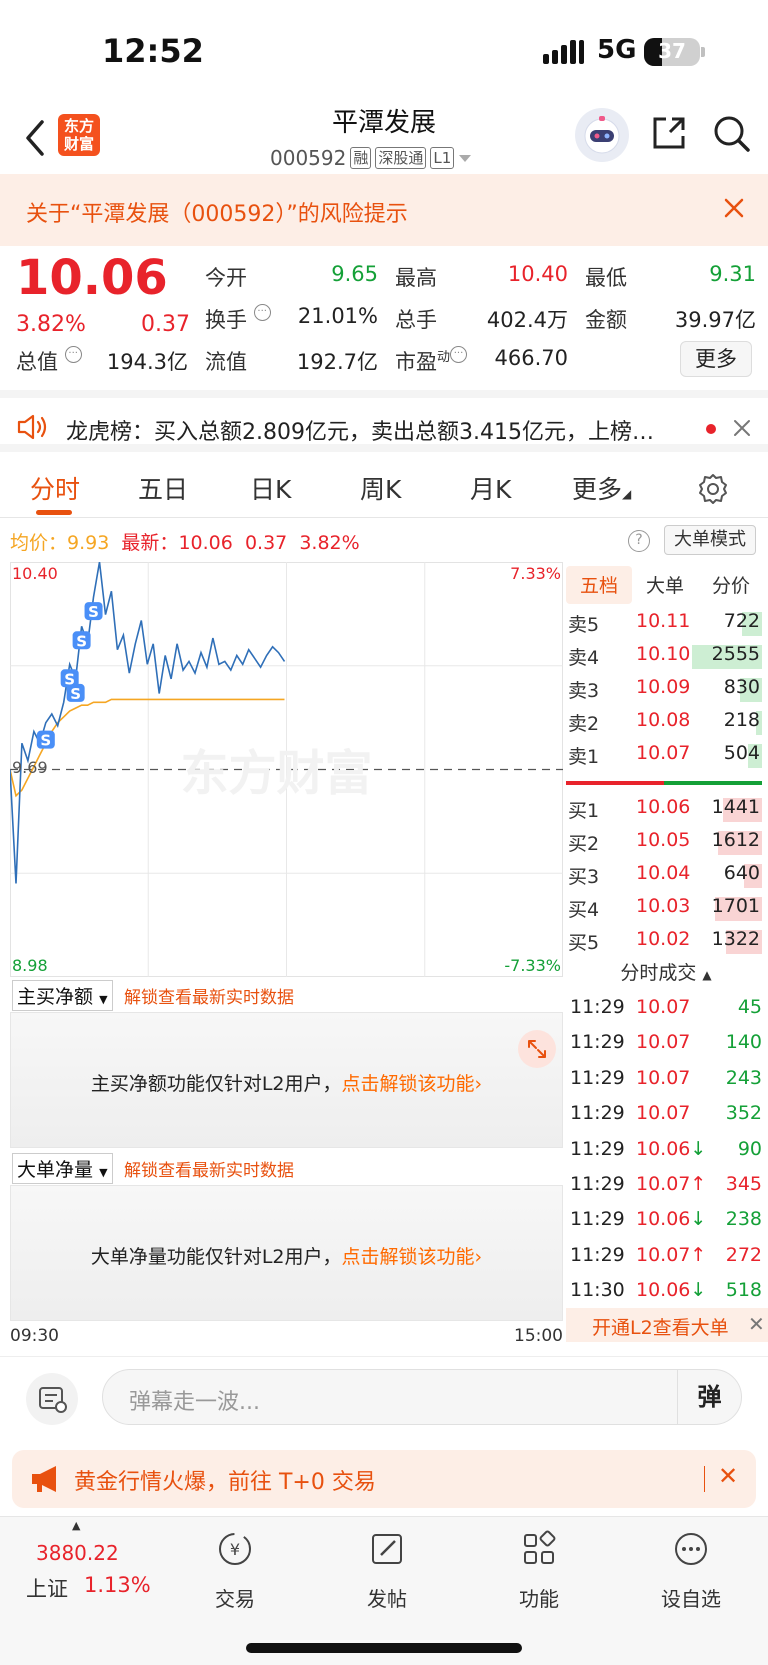 The width and height of the screenshot is (768, 1665). I want to click on danmu-input: 弹幕走一波... 弹, so click(422, 1397).